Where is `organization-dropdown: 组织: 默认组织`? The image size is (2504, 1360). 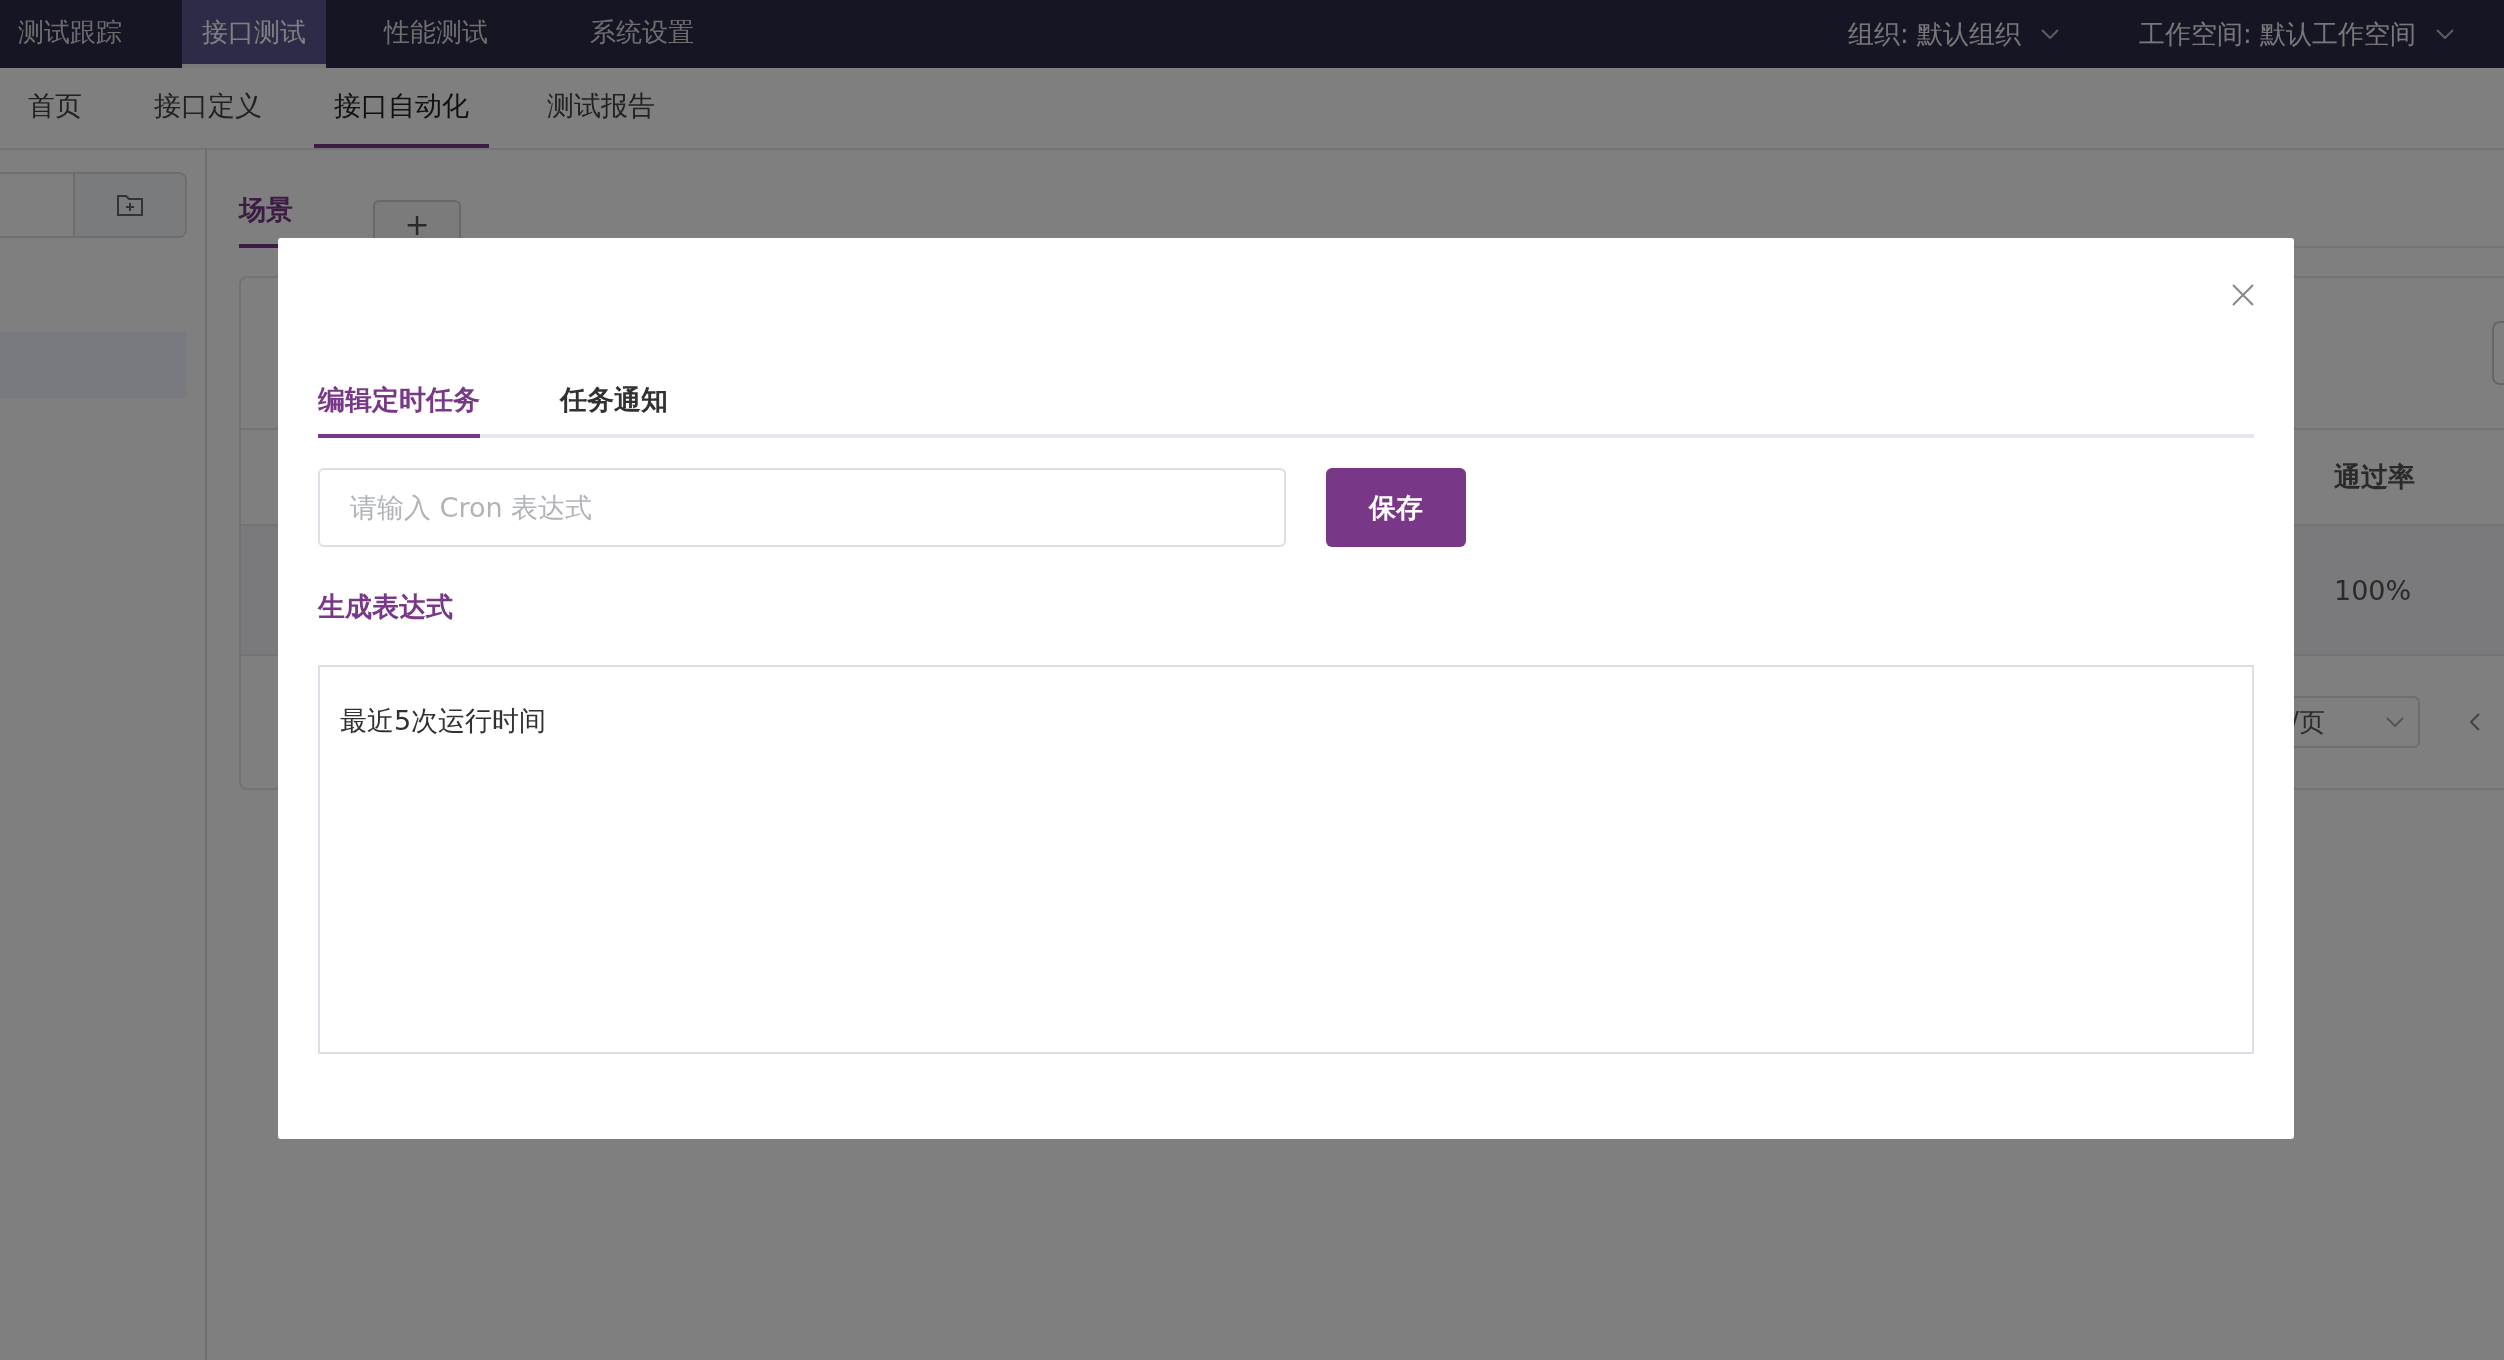
organization-dropdown: 组织: 默认组织 is located at coordinates (1934, 34).